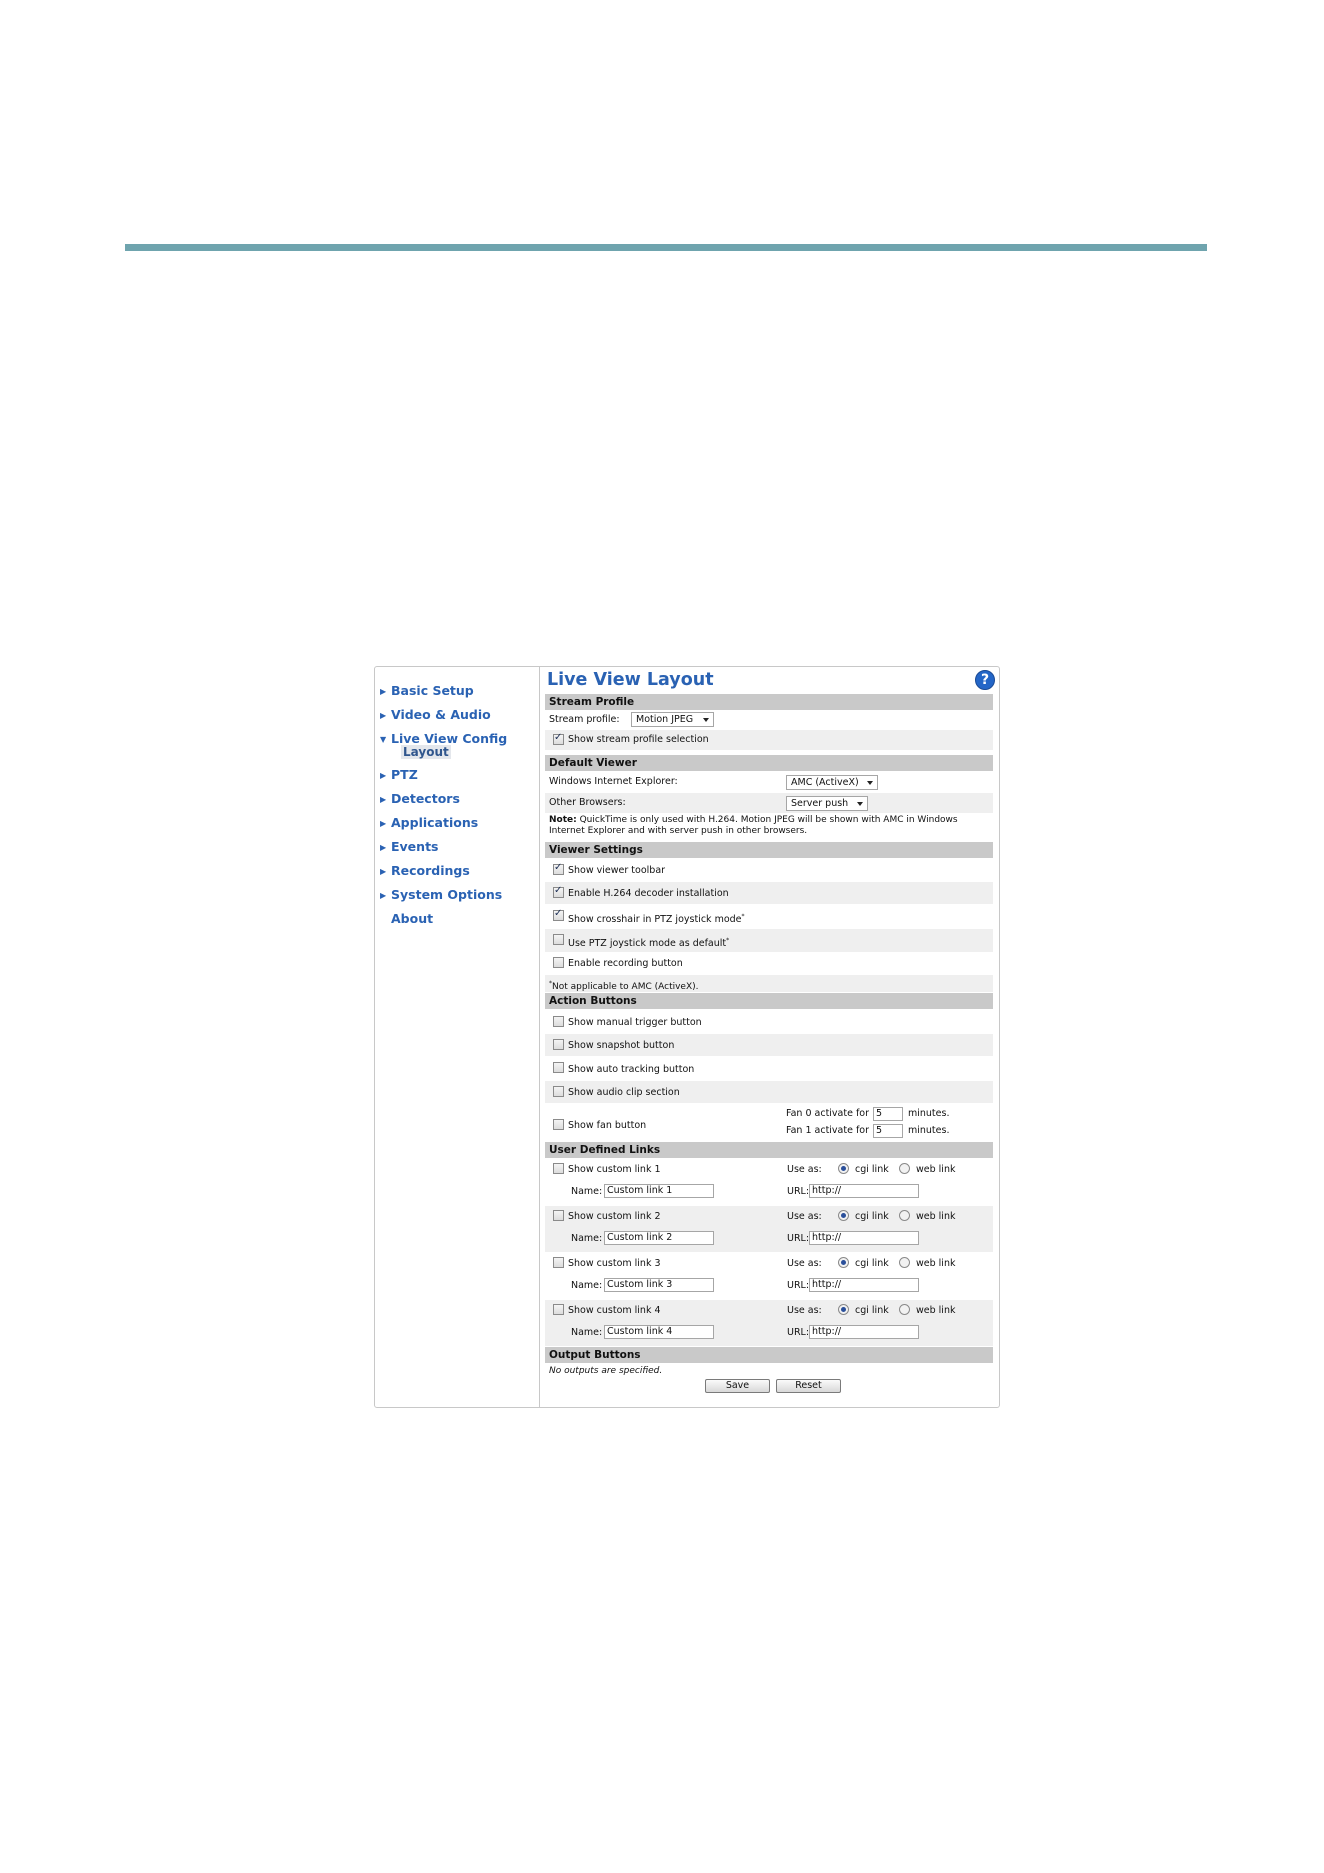 The image size is (1324, 1873). Describe the element at coordinates (872, 1216) in the screenshot. I see `cgi-link-label: cgi link` at that location.